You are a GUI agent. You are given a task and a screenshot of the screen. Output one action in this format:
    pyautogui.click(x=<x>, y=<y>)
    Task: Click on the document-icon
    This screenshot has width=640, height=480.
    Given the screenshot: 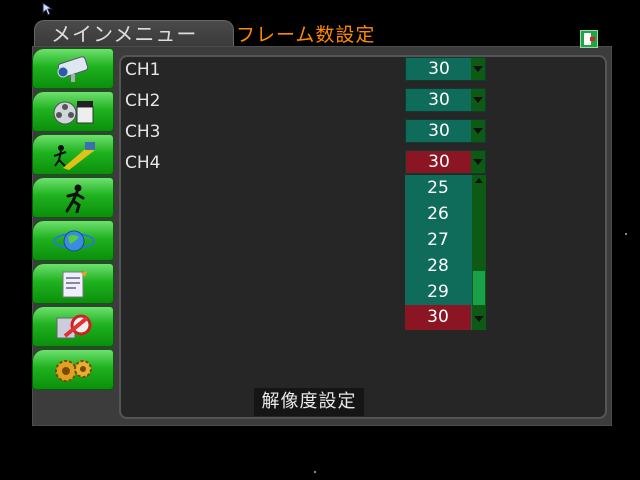 What is the action you would take?
    pyautogui.click(x=74, y=284)
    